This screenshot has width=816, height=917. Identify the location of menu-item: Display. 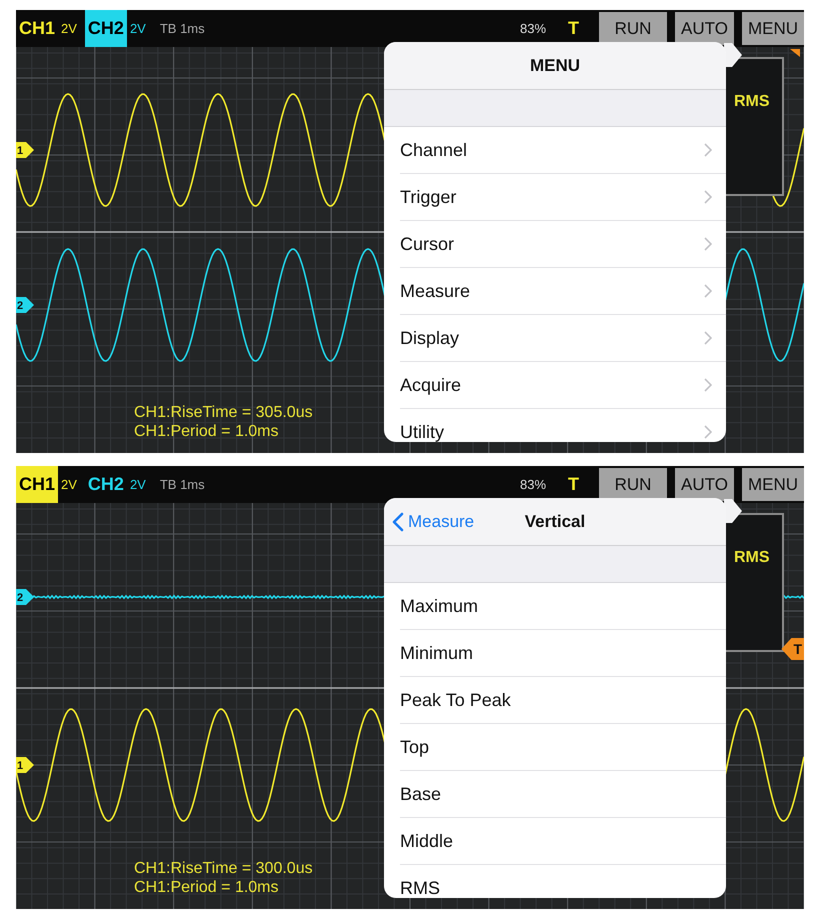
(563, 338).